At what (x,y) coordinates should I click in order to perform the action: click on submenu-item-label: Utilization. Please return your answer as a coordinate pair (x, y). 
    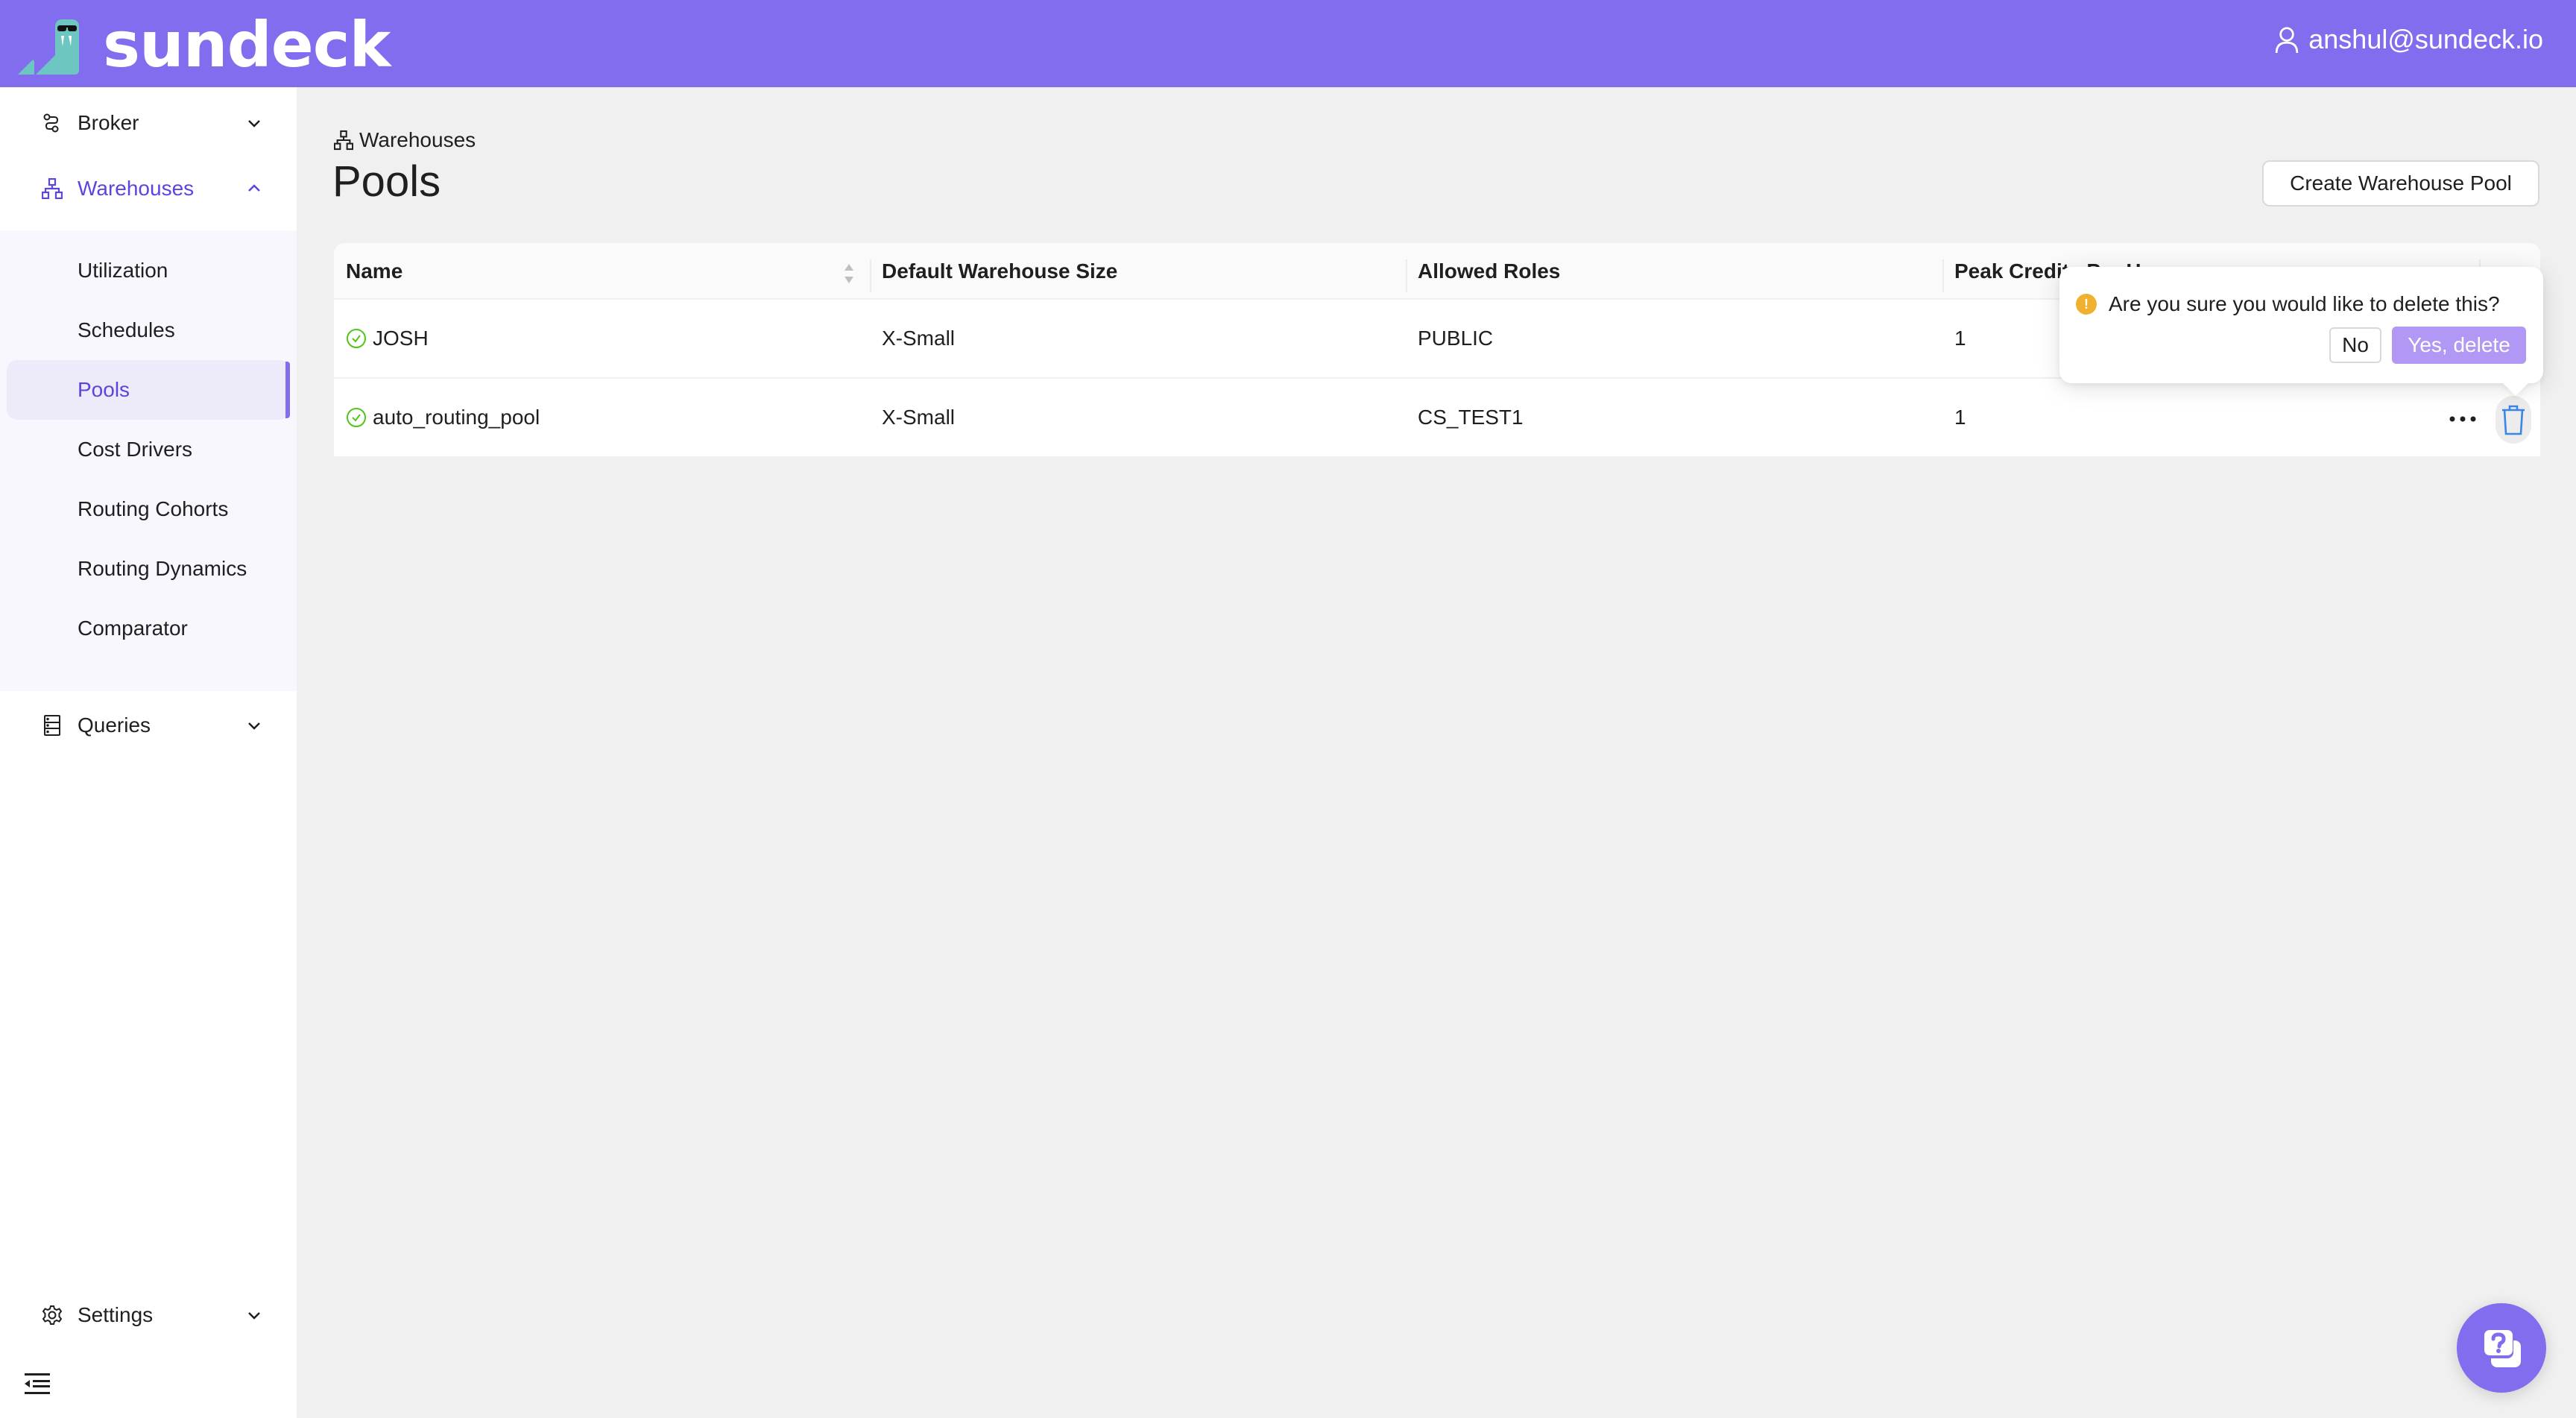
    Looking at the image, I should click on (123, 270).